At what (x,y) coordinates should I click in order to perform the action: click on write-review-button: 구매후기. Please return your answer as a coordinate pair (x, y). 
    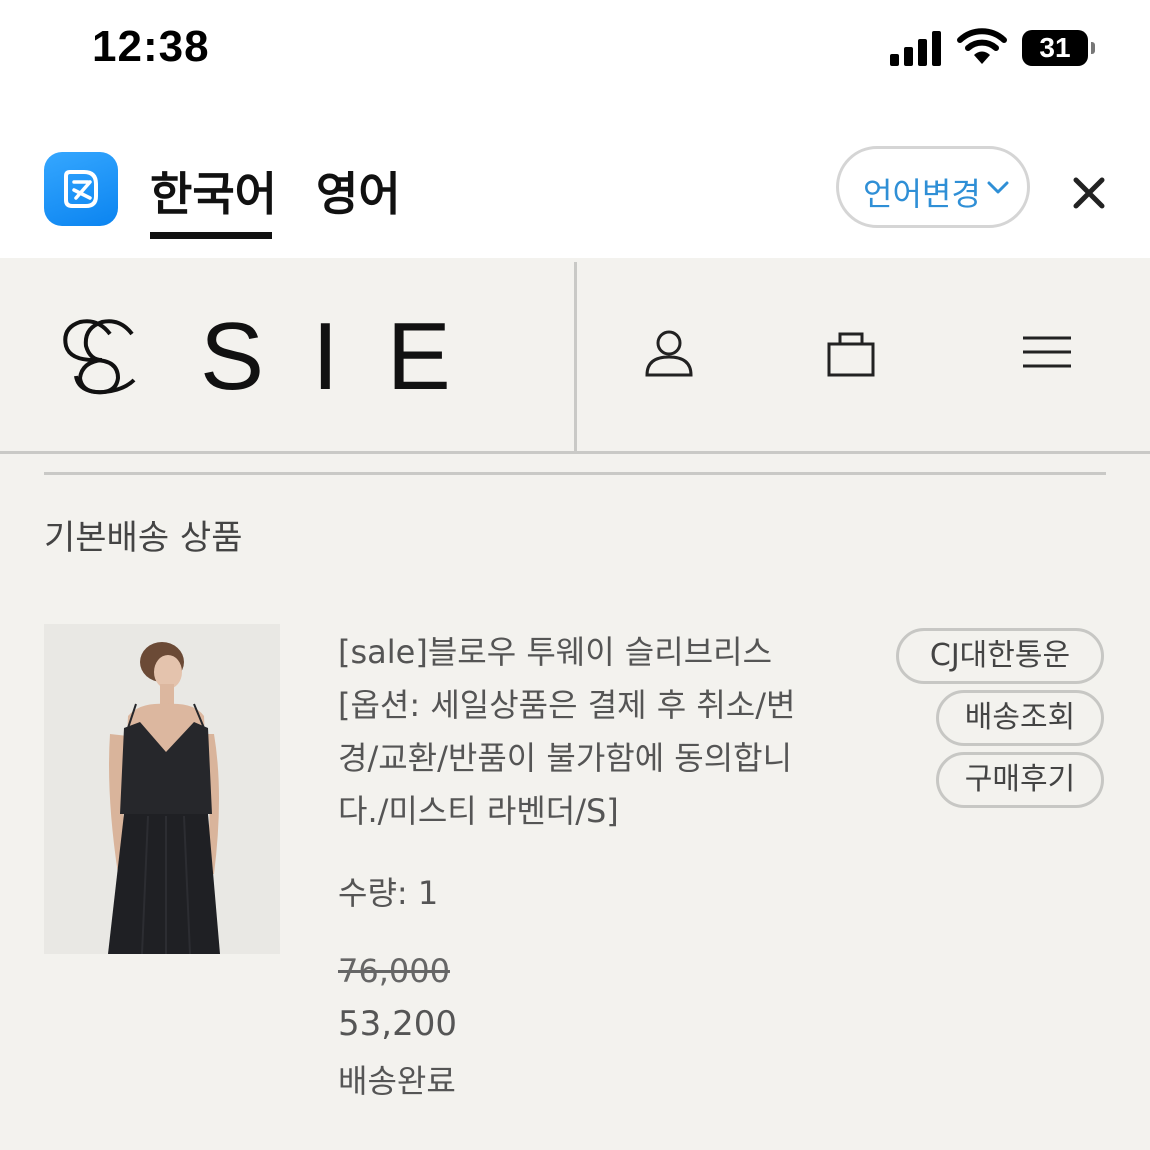
    Looking at the image, I should click on (1020, 780).